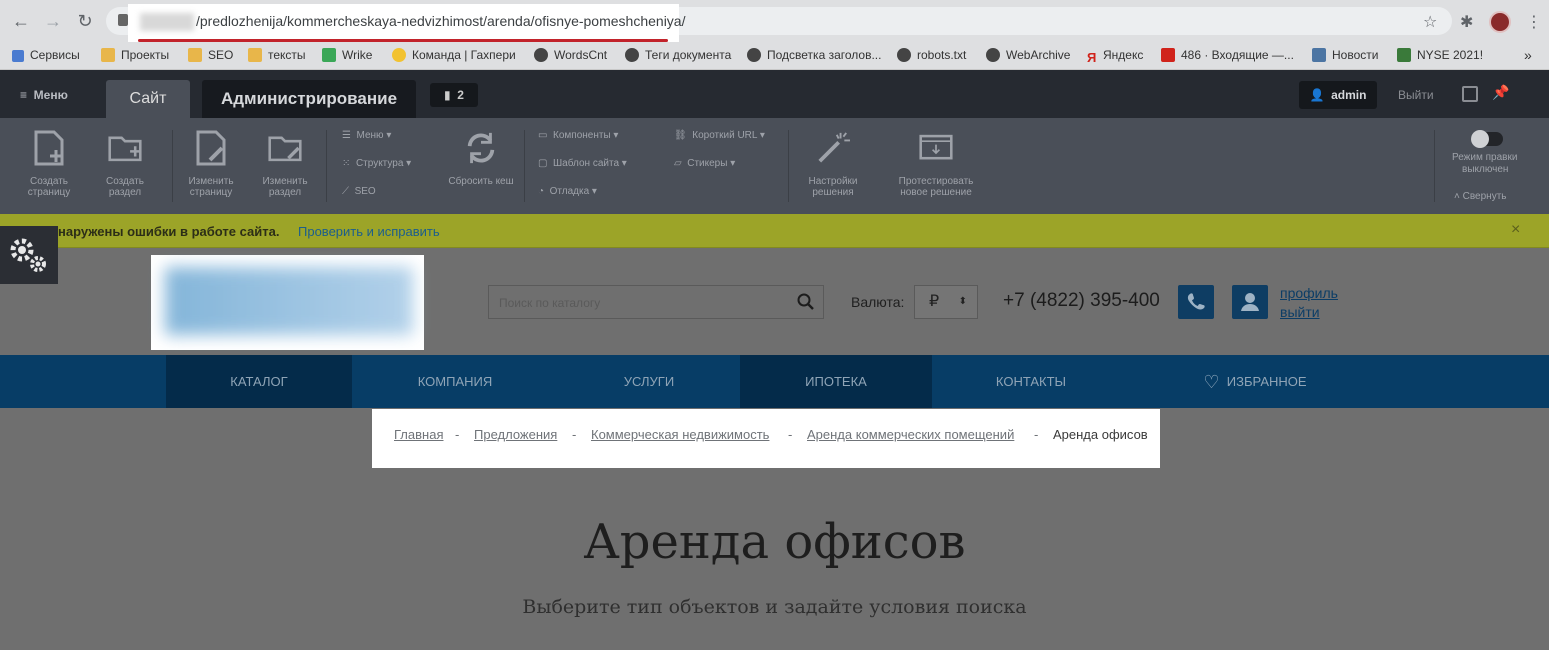 The height and width of the screenshot is (650, 1549). What do you see at coordinates (148, 99) in the screenshot?
I see `tab-site: Сайт` at bounding box center [148, 99].